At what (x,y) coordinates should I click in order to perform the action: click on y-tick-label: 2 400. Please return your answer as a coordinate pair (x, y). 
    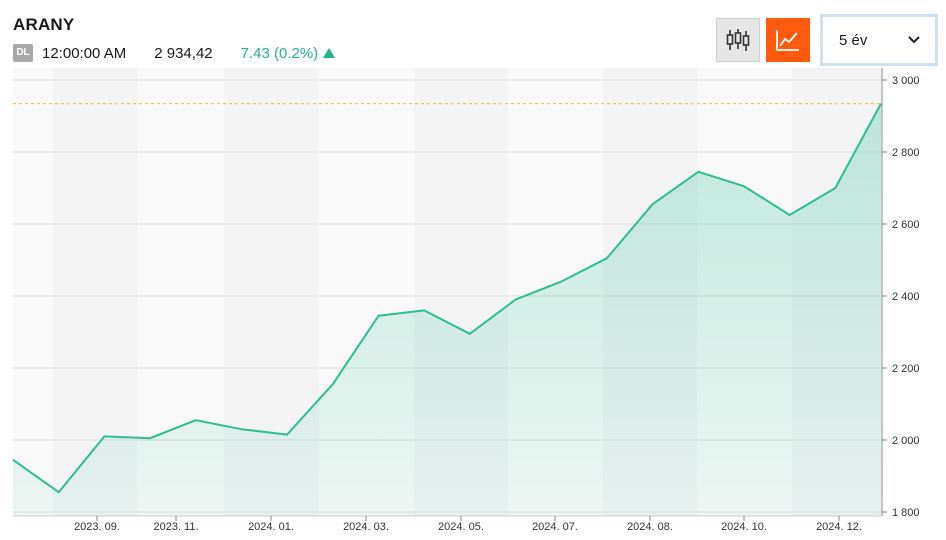
    Looking at the image, I should click on (906, 297).